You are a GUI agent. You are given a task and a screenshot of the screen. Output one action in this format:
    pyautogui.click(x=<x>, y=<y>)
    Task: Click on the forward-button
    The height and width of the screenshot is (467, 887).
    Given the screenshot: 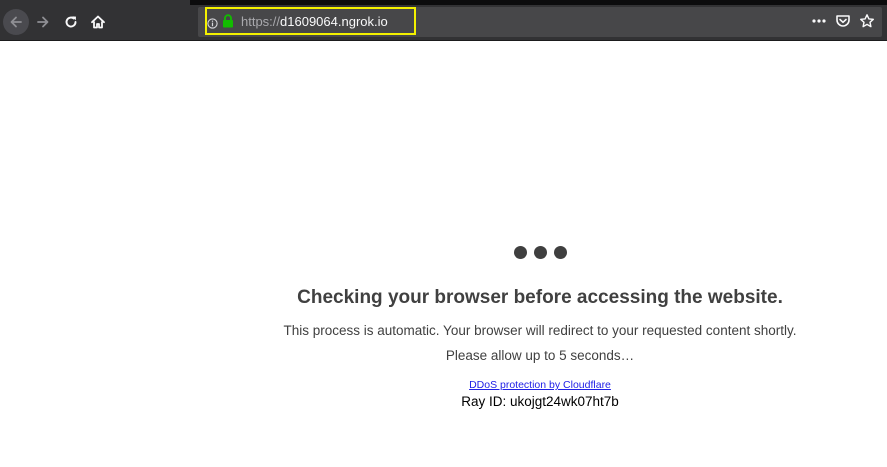 What is the action you would take?
    pyautogui.click(x=43, y=22)
    